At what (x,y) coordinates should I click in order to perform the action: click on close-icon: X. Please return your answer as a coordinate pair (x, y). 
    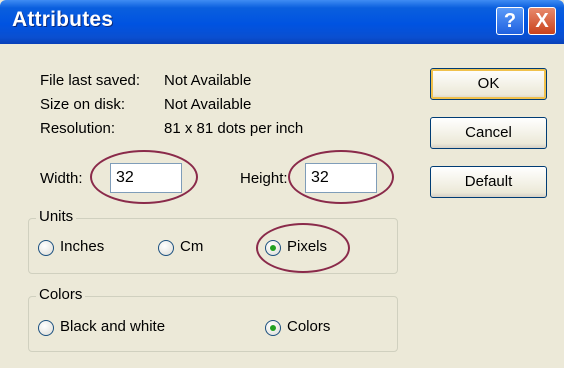
    Looking at the image, I should click on (542, 21).